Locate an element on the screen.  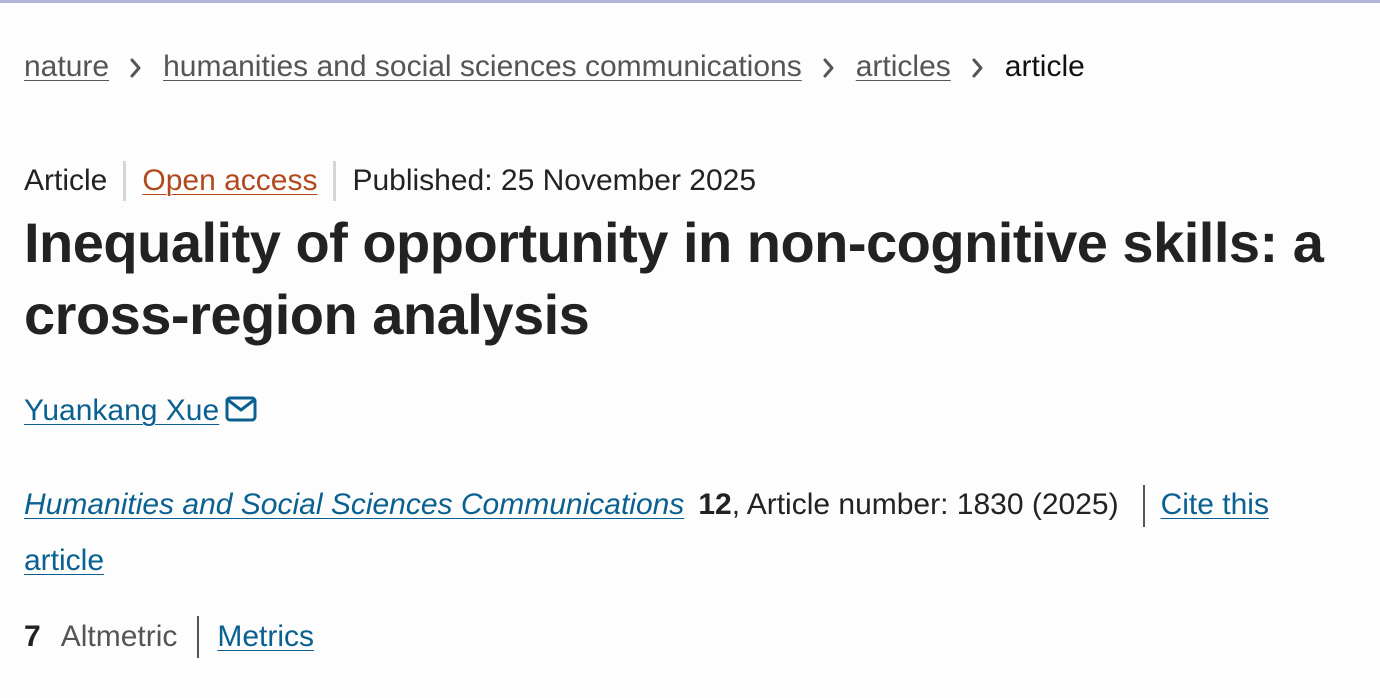
article-number: , Article number: 1830 (2025) is located at coordinates (925, 504).